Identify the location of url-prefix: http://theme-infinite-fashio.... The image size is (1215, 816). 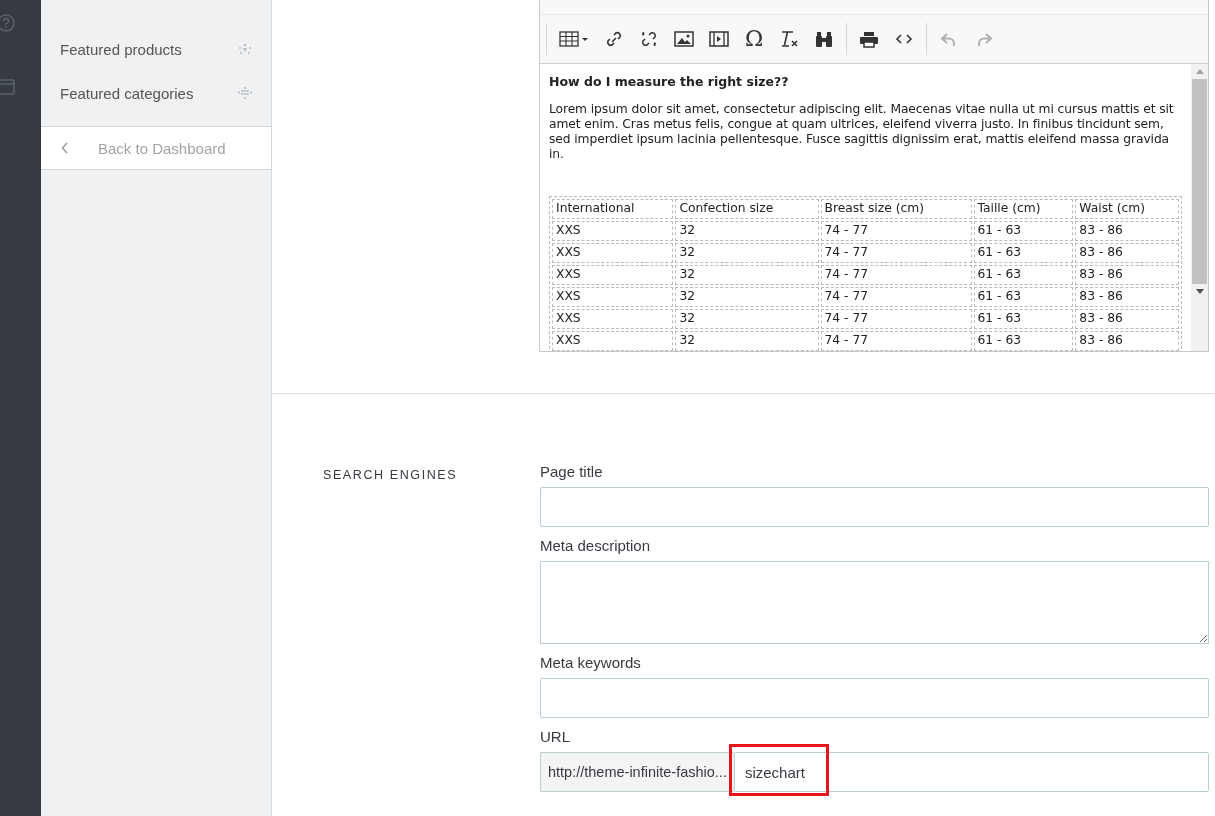
(637, 772).